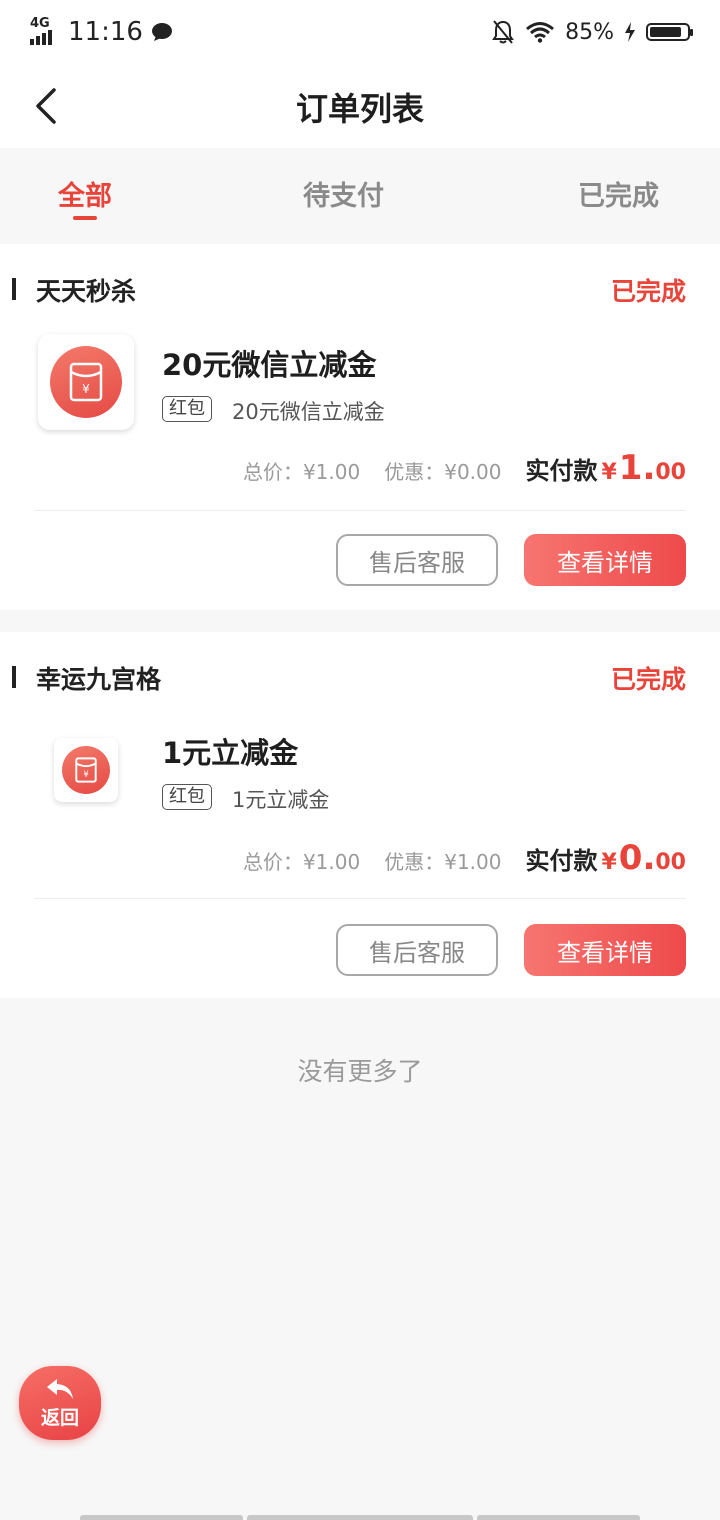 This screenshot has width=720, height=1520. I want to click on battery-percent: 85%, so click(589, 32).